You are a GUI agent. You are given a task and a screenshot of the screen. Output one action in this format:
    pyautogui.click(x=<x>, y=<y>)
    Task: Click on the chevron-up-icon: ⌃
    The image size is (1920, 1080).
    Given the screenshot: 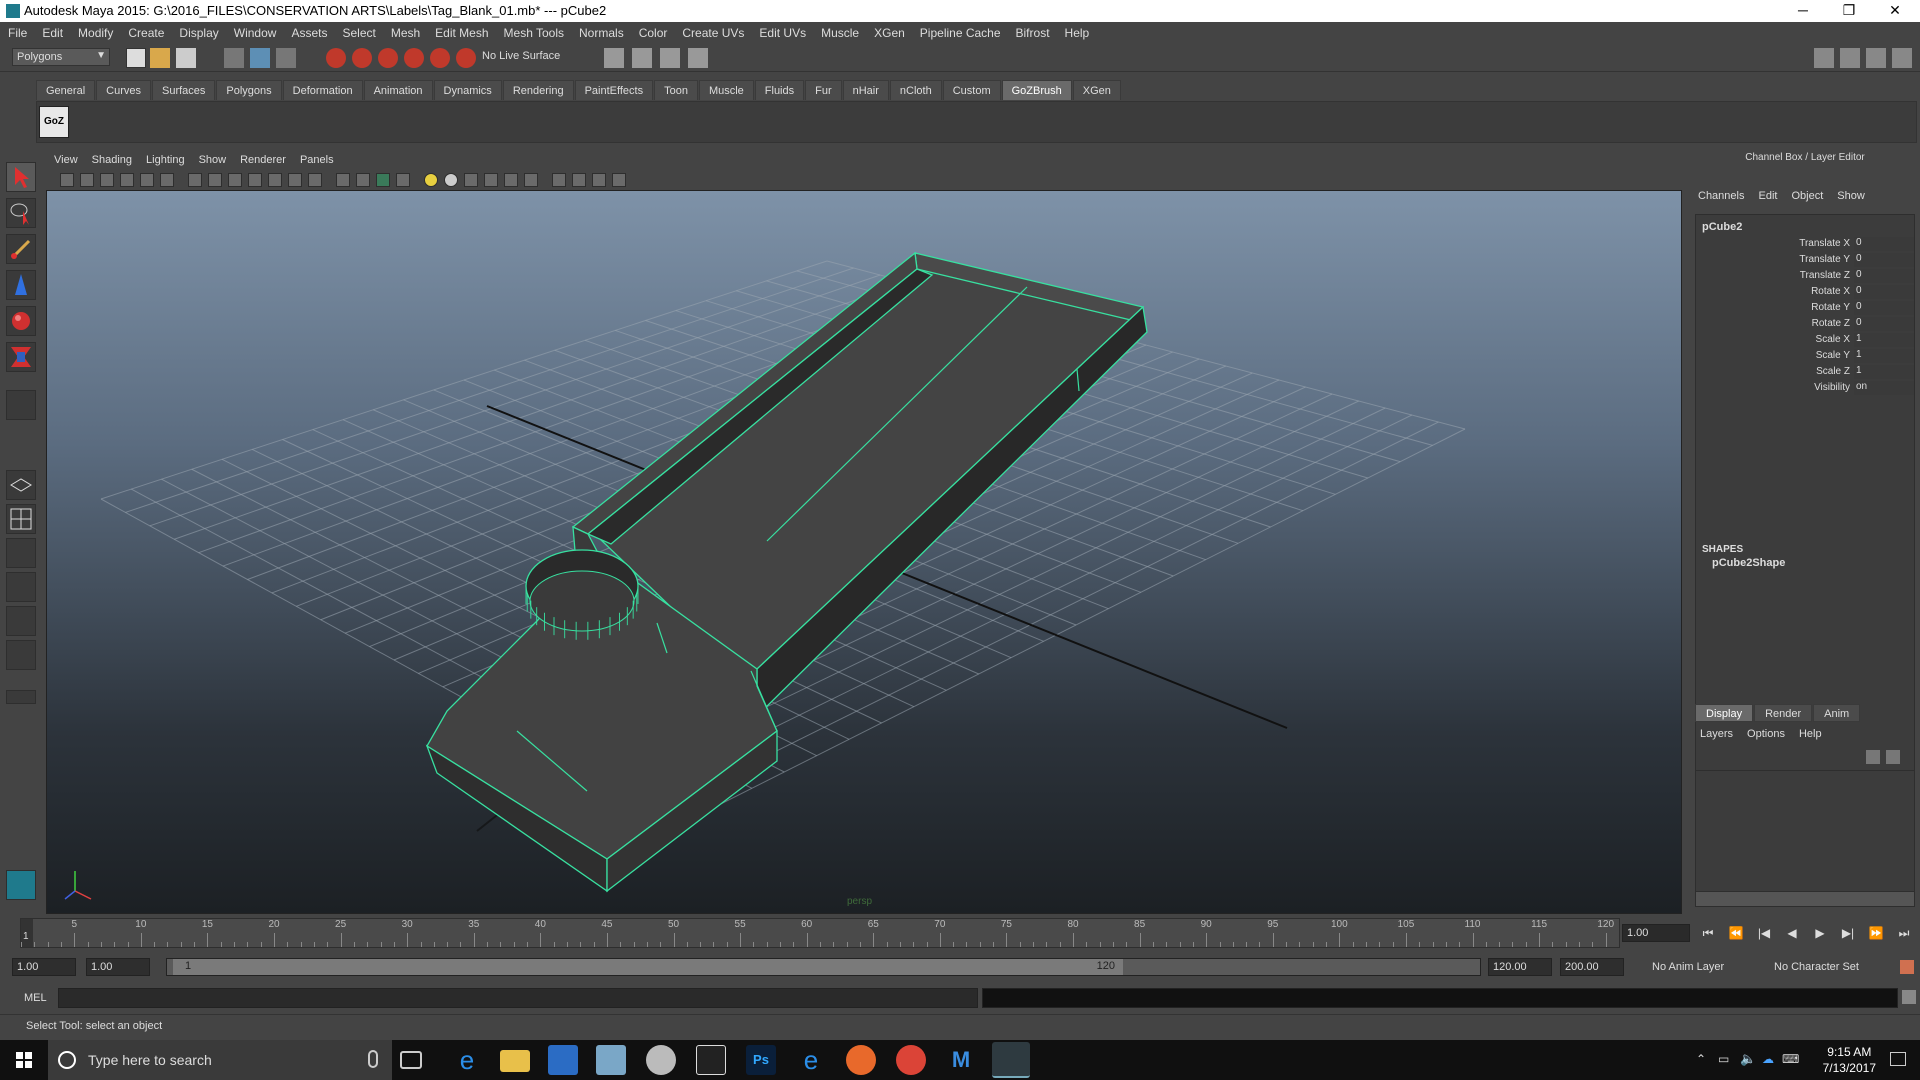 What is the action you would take?
    pyautogui.click(x=1701, y=1059)
    